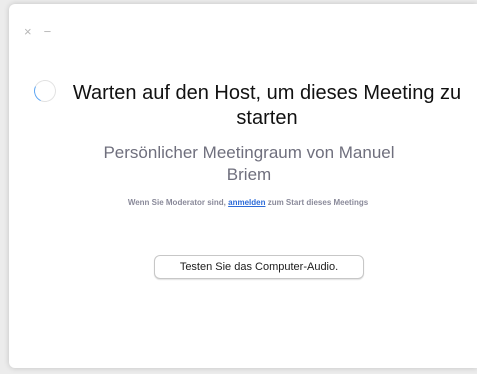  Describe the element at coordinates (37, 31) in the screenshot. I see `window-controls: × −` at that location.